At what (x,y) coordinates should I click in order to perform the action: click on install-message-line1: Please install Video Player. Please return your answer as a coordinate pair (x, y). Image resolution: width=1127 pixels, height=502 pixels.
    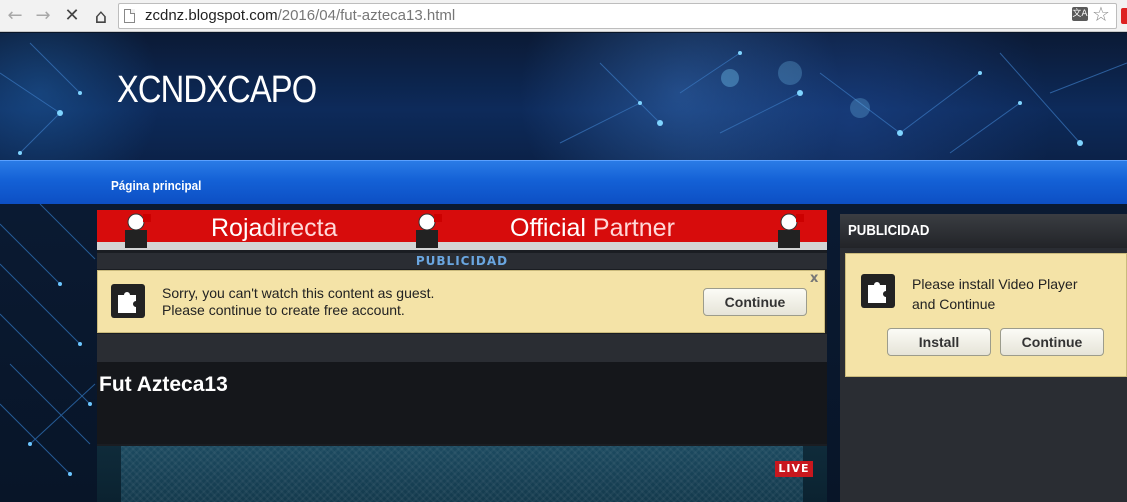
    Looking at the image, I should click on (995, 284).